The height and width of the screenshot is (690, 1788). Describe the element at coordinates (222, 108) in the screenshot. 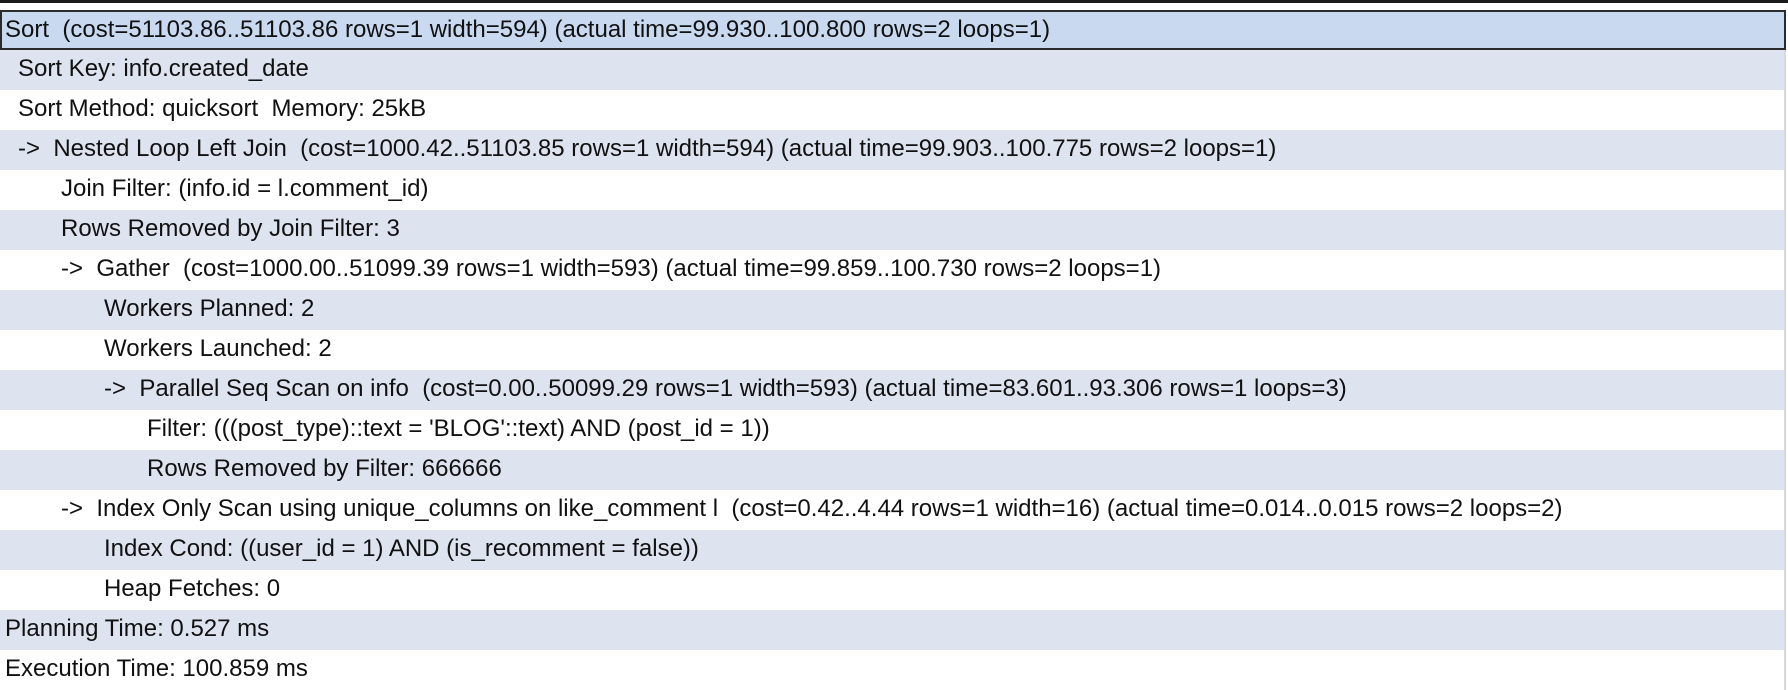

I see `plan-row-text: Sort Method: quicksort Memory: 25kB` at that location.